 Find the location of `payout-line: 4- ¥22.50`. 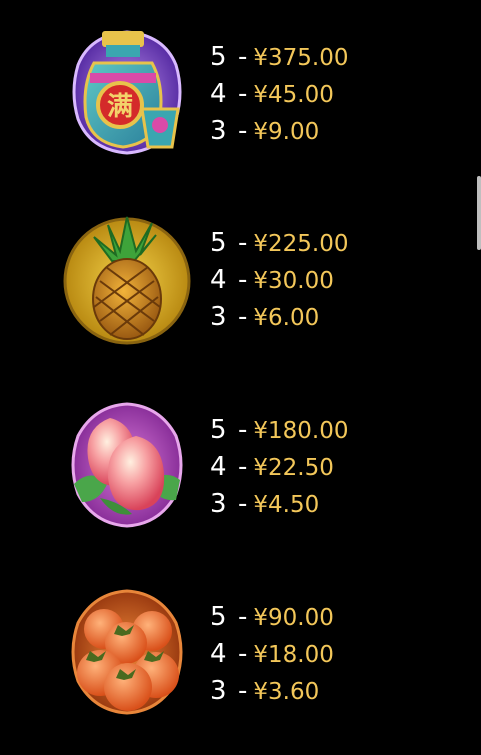

payout-line: 4- ¥22.50 is located at coordinates (279, 467).